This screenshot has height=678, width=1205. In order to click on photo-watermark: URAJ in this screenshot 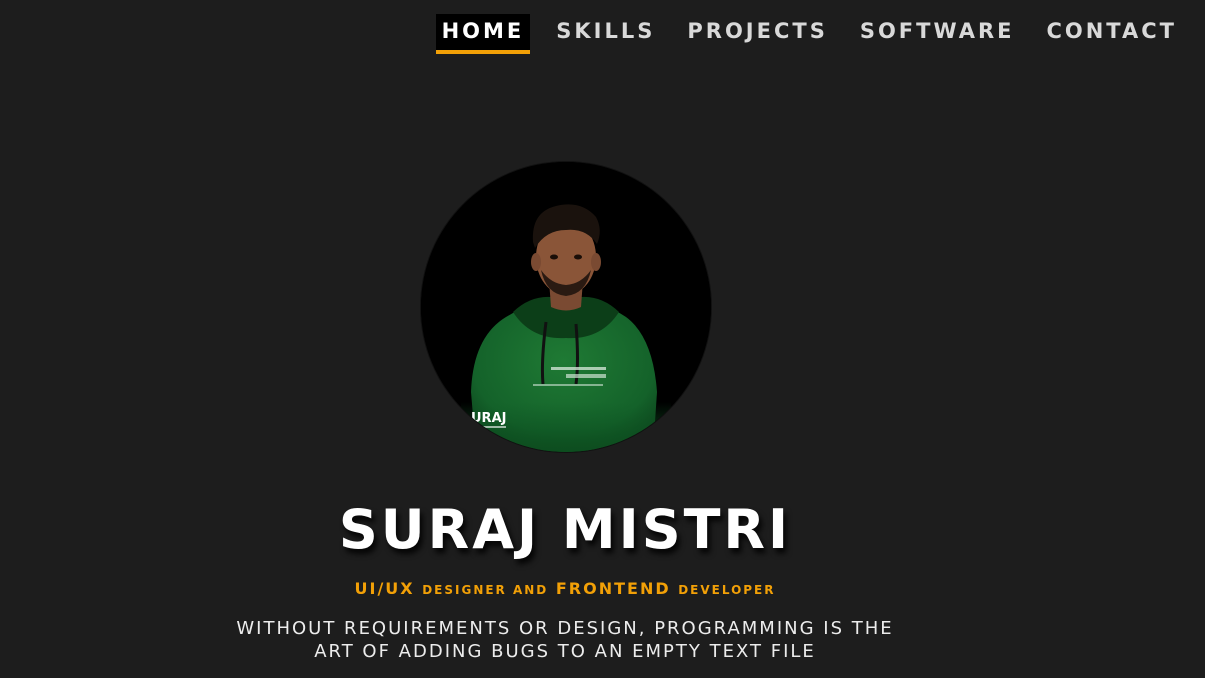, I will do `click(488, 418)`.